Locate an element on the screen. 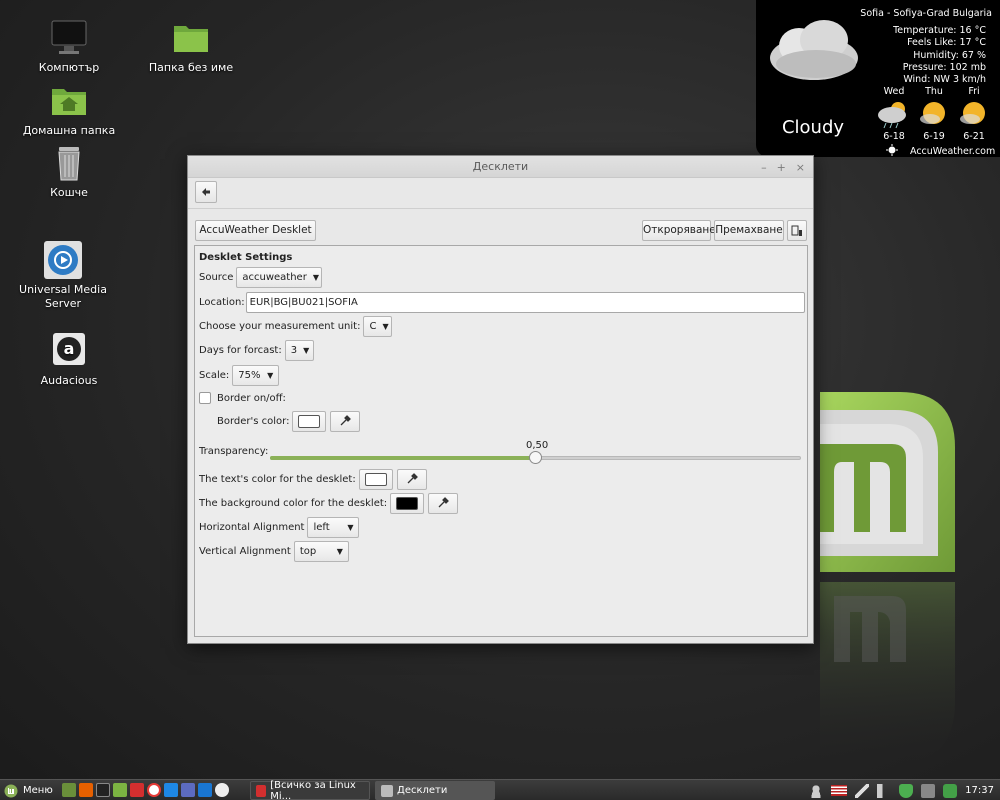 This screenshot has height=800, width=1000. border-color-button is located at coordinates (309, 421).